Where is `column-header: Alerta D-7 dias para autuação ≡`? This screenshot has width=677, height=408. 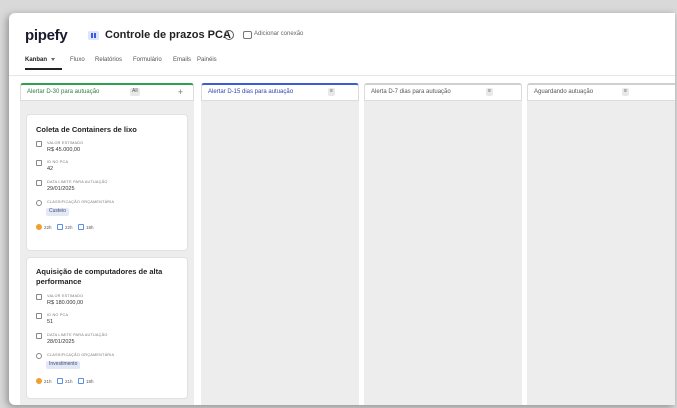
column-header: Alerta D-7 dias para autuação ≡ is located at coordinates (443, 92).